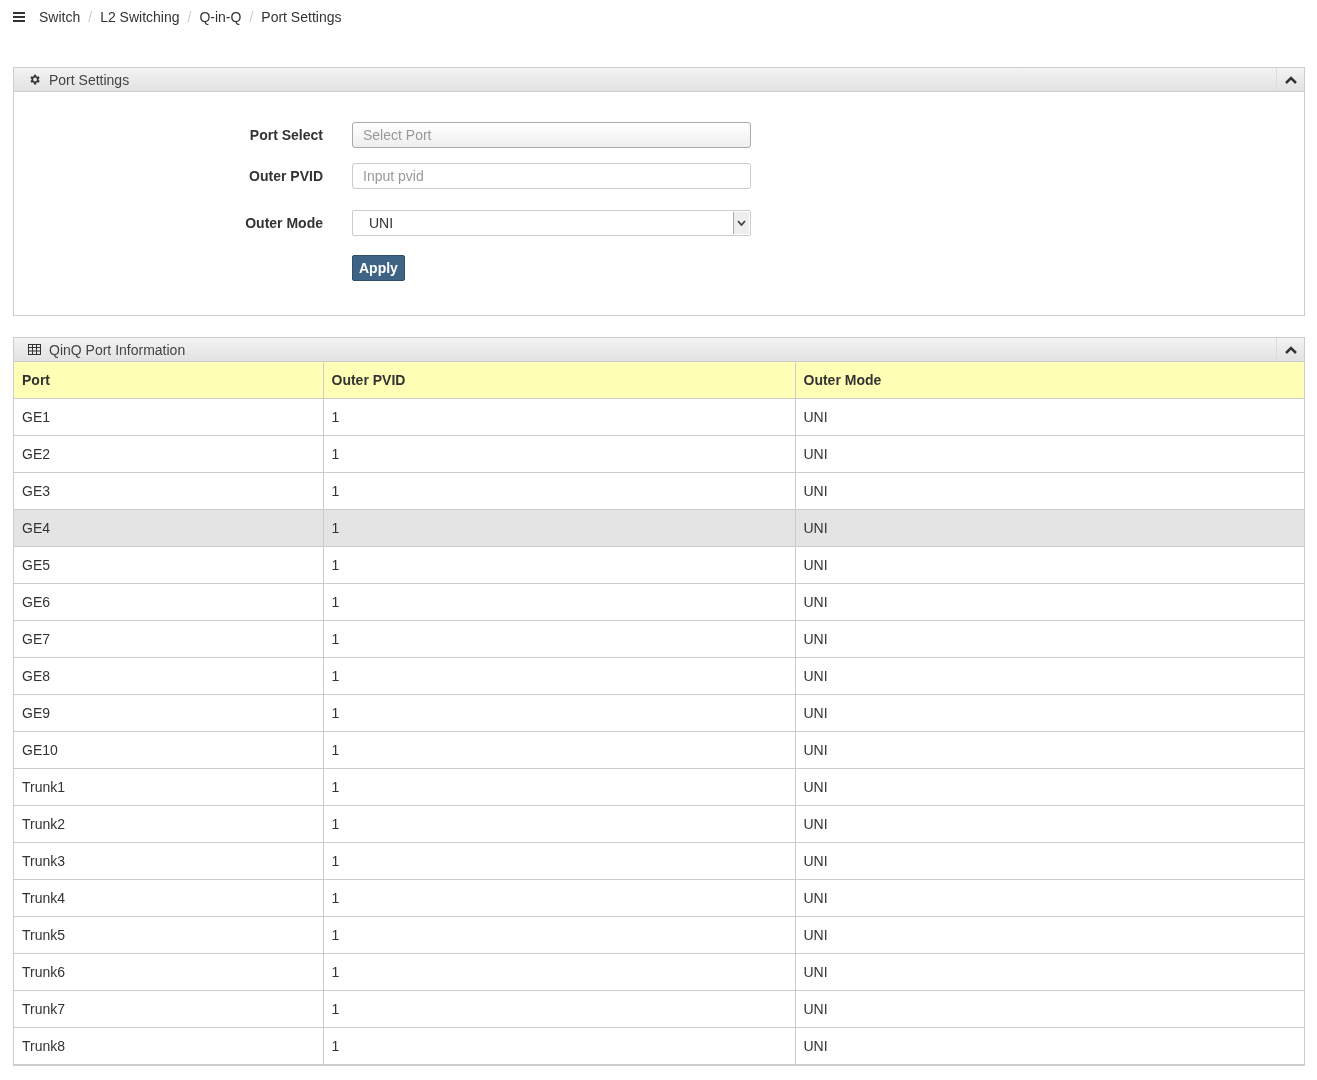 Image resolution: width=1317 pixels, height=1080 pixels. Describe the element at coordinates (301, 17) in the screenshot. I see `breadcrumb-link: Port Settings` at that location.